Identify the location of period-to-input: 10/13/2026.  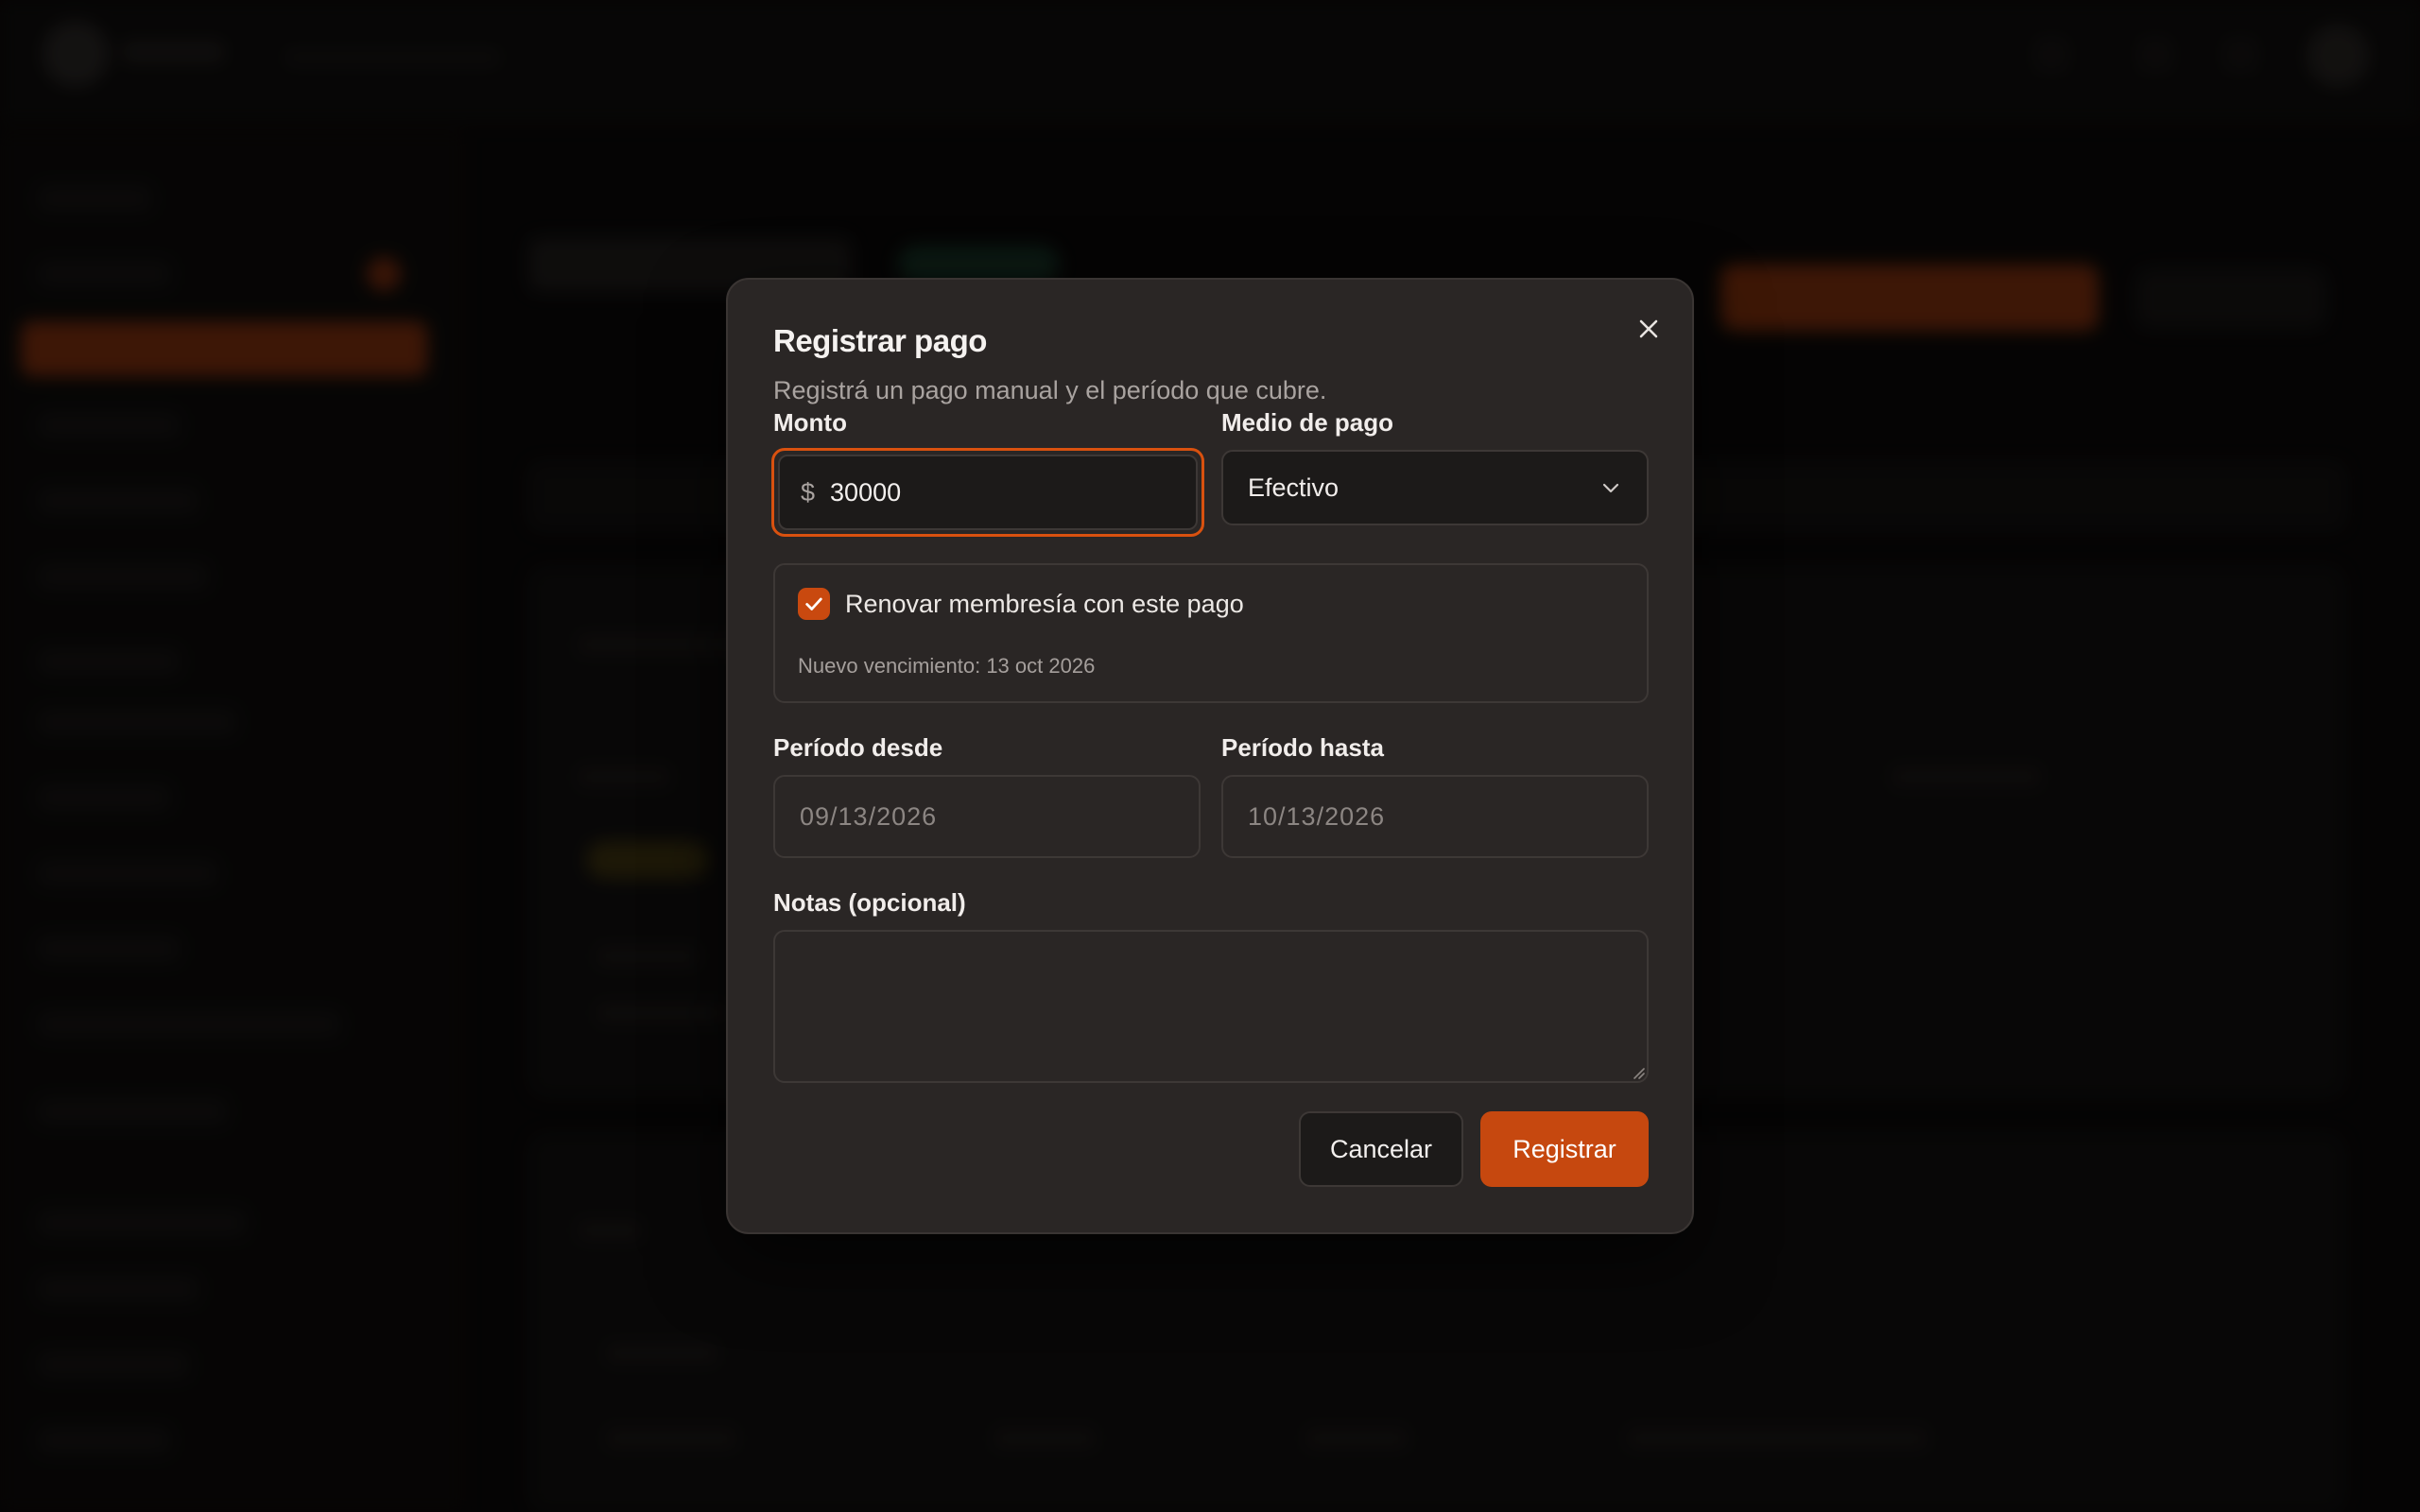
(1435, 816).